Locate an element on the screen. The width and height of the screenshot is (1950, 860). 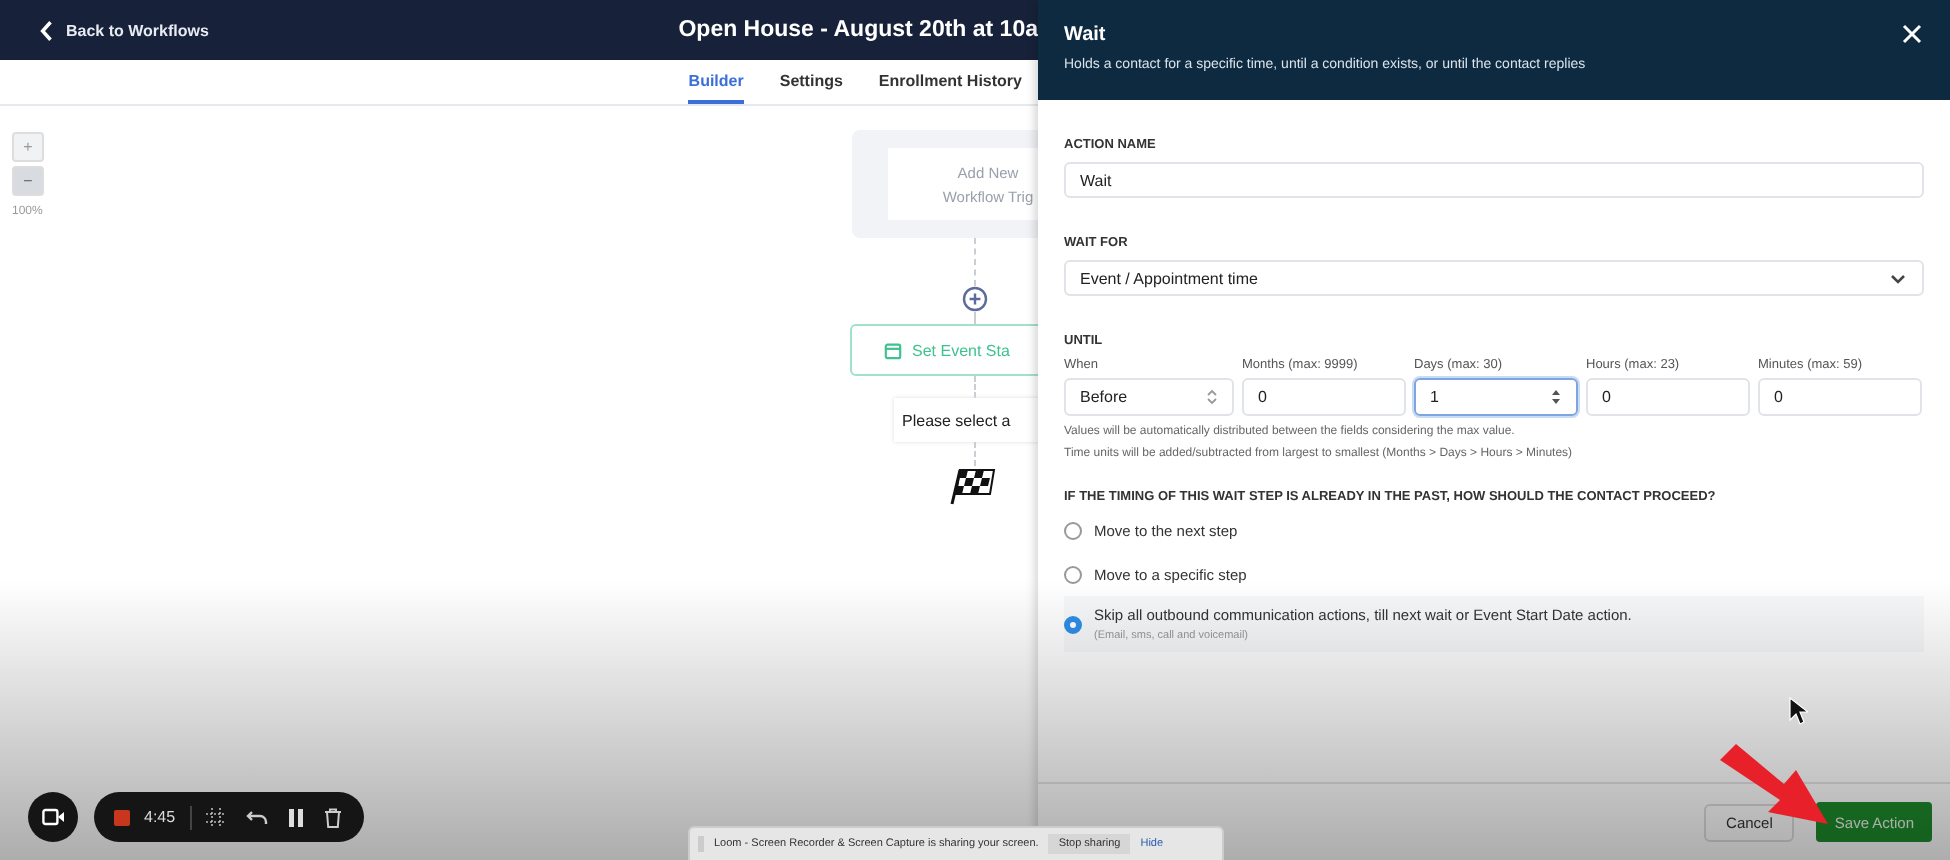
recording-time: 4:45 is located at coordinates (160, 817).